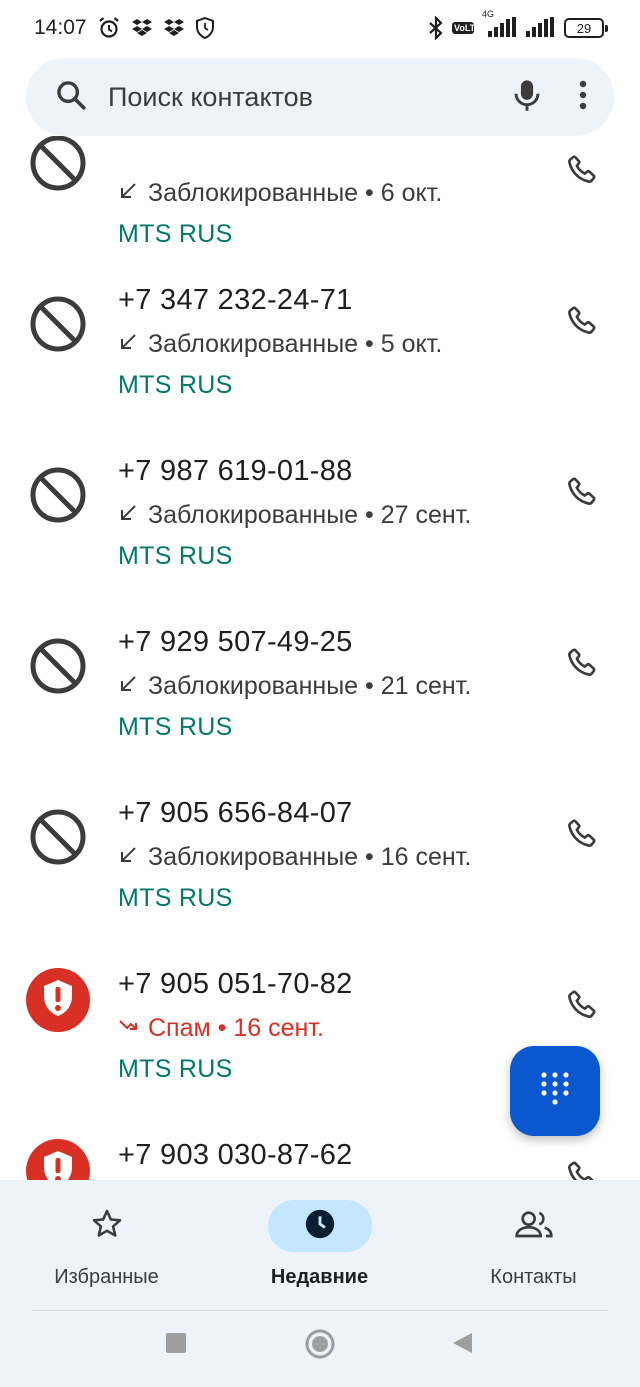 The width and height of the screenshot is (640, 1387). I want to click on call-number: +7 903 030-87-62, so click(235, 1155).